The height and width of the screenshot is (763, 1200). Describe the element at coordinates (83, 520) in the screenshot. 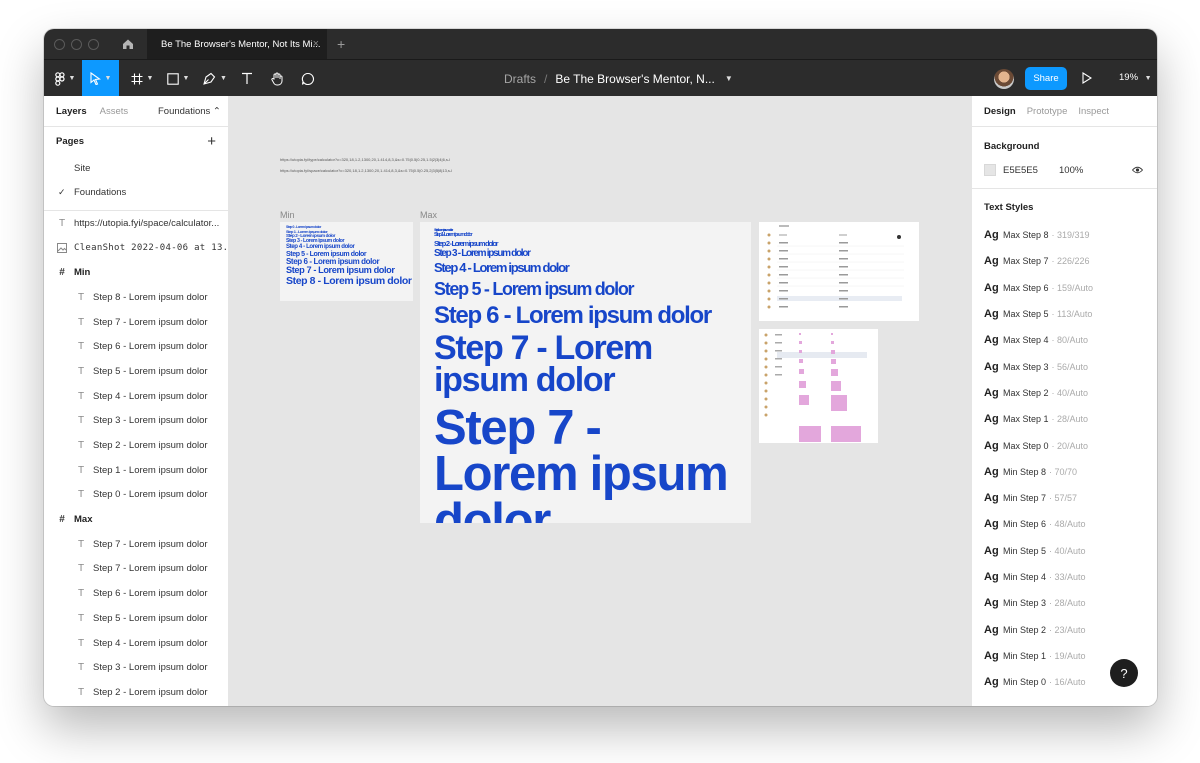

I see `layer-label: Max` at that location.